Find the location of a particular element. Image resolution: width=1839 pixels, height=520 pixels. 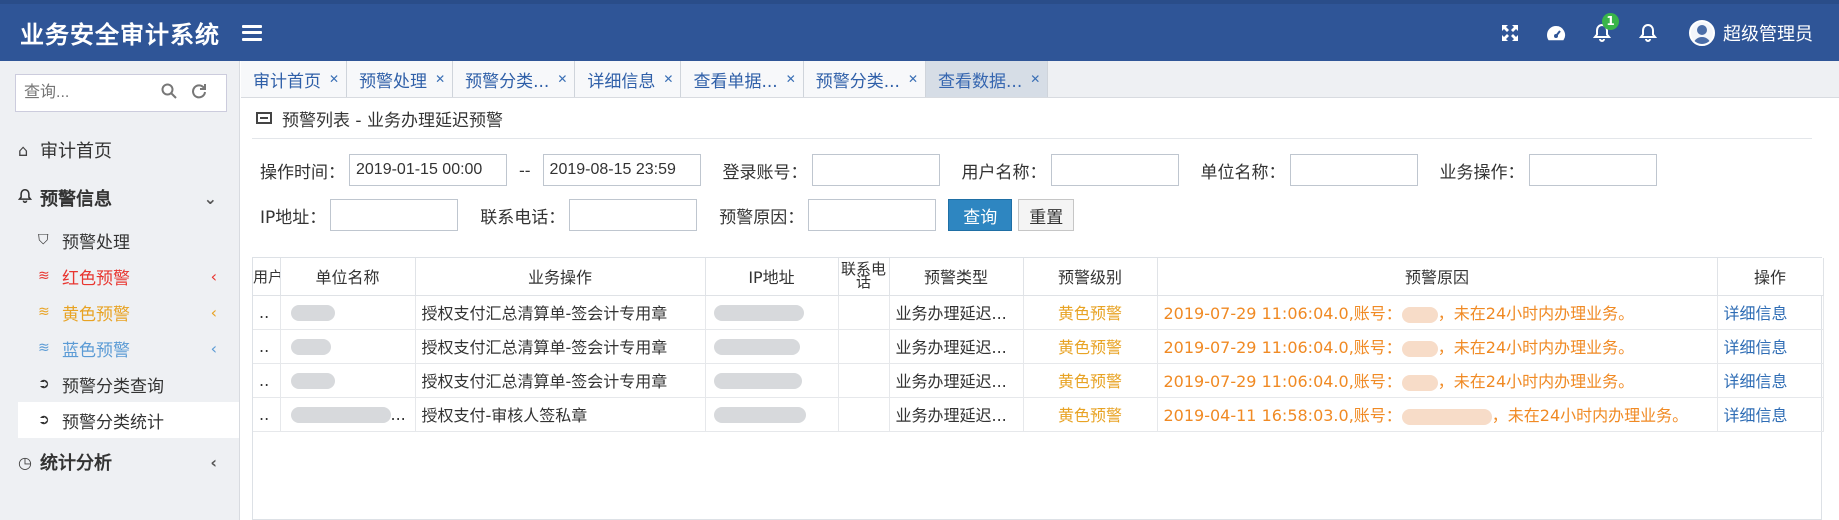

sidebar-item-yellow-warning: ≋ 黄色预警 ‹ is located at coordinates (119, 312).